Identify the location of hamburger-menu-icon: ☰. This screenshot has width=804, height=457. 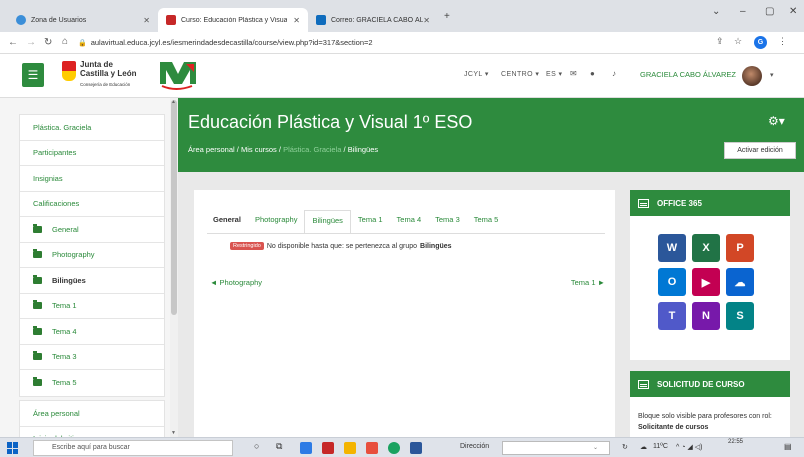
(33, 75).